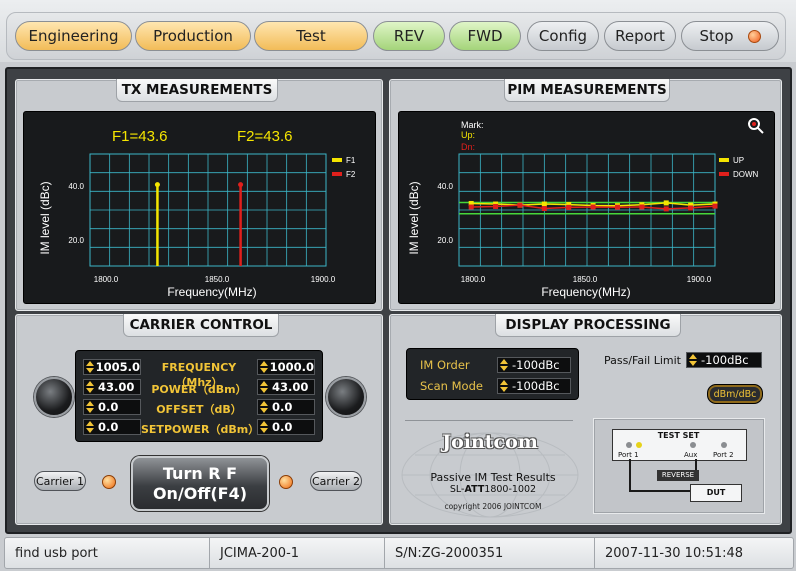  I want to click on pim-legend-down-label: DOWN, so click(746, 174).